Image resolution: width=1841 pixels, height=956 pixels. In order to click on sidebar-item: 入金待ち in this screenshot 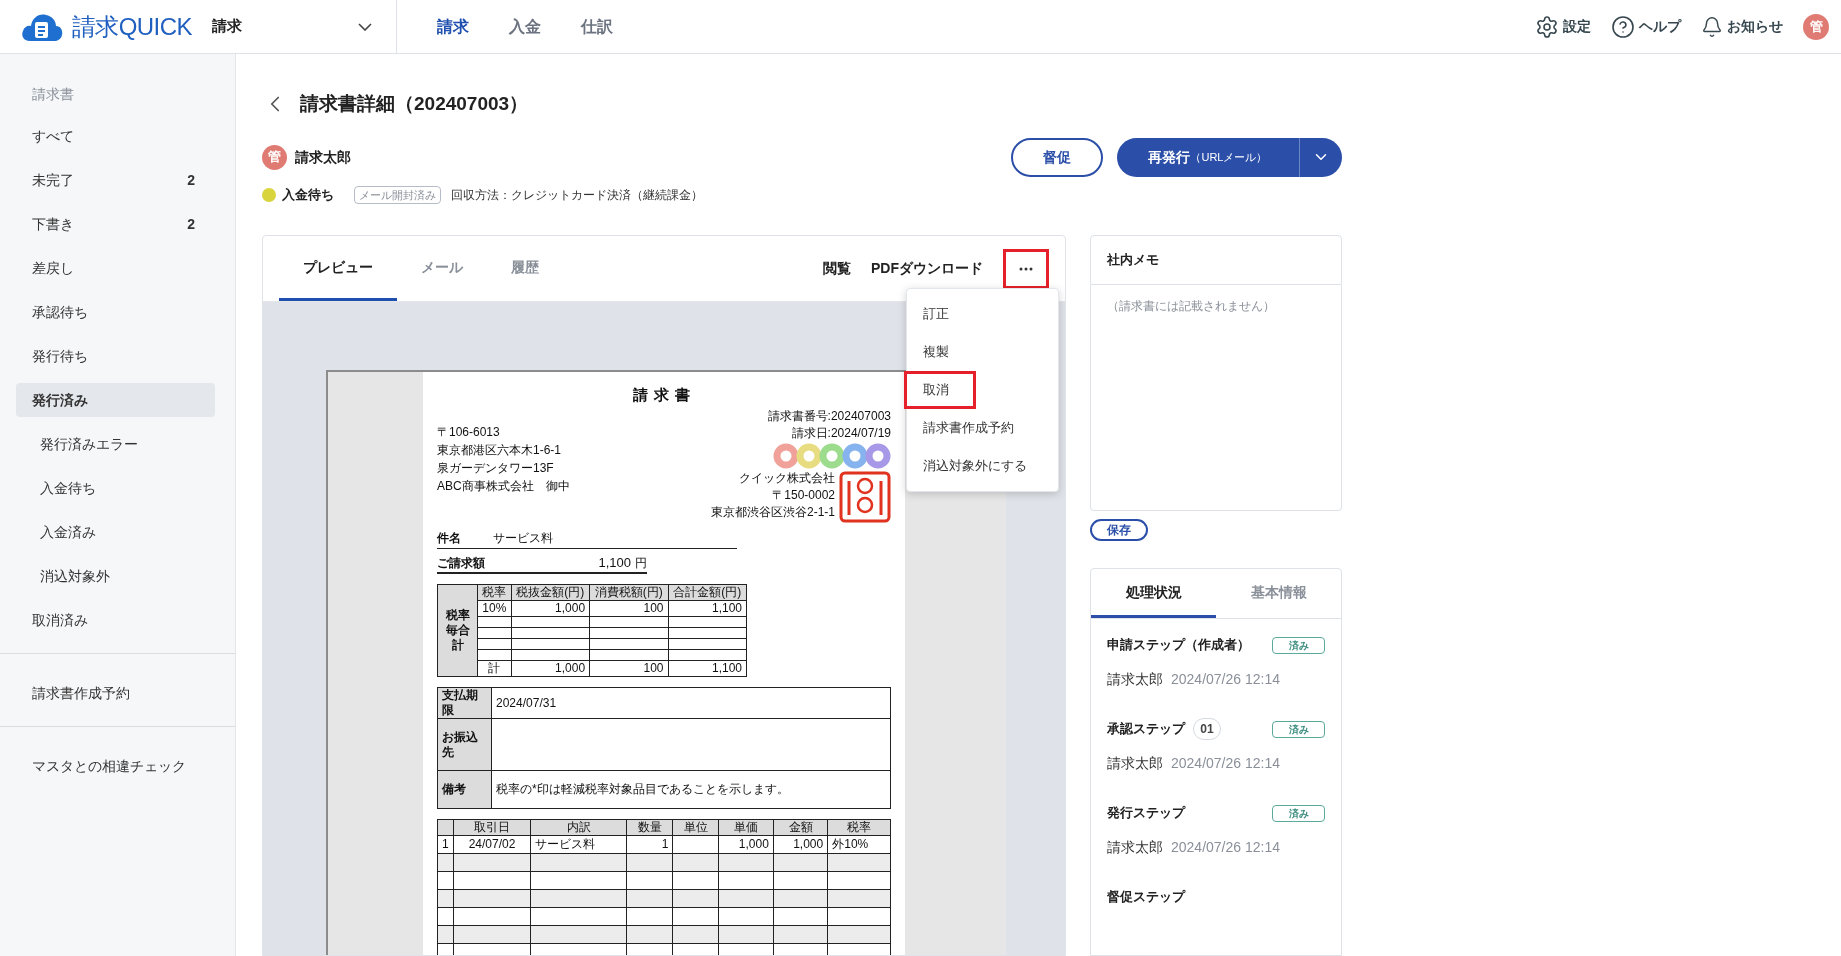, I will do `click(115, 488)`.